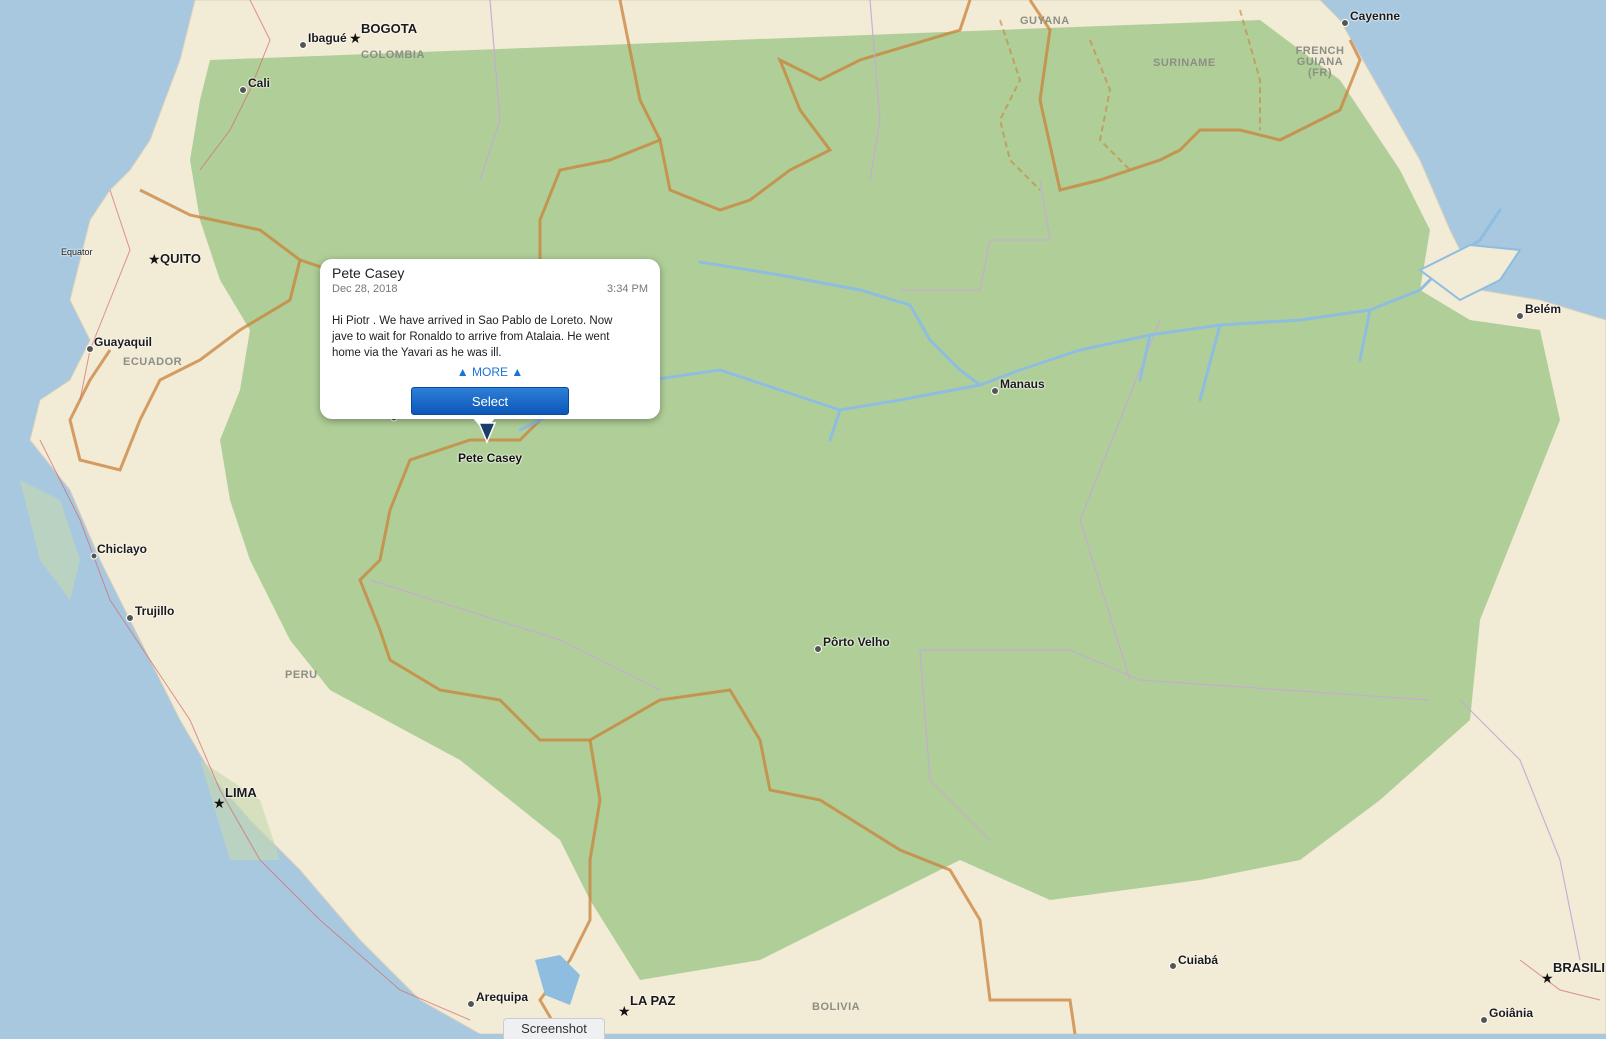 The height and width of the screenshot is (1039, 1606). Describe the element at coordinates (490, 401) in the screenshot. I see `select-button: Select` at that location.